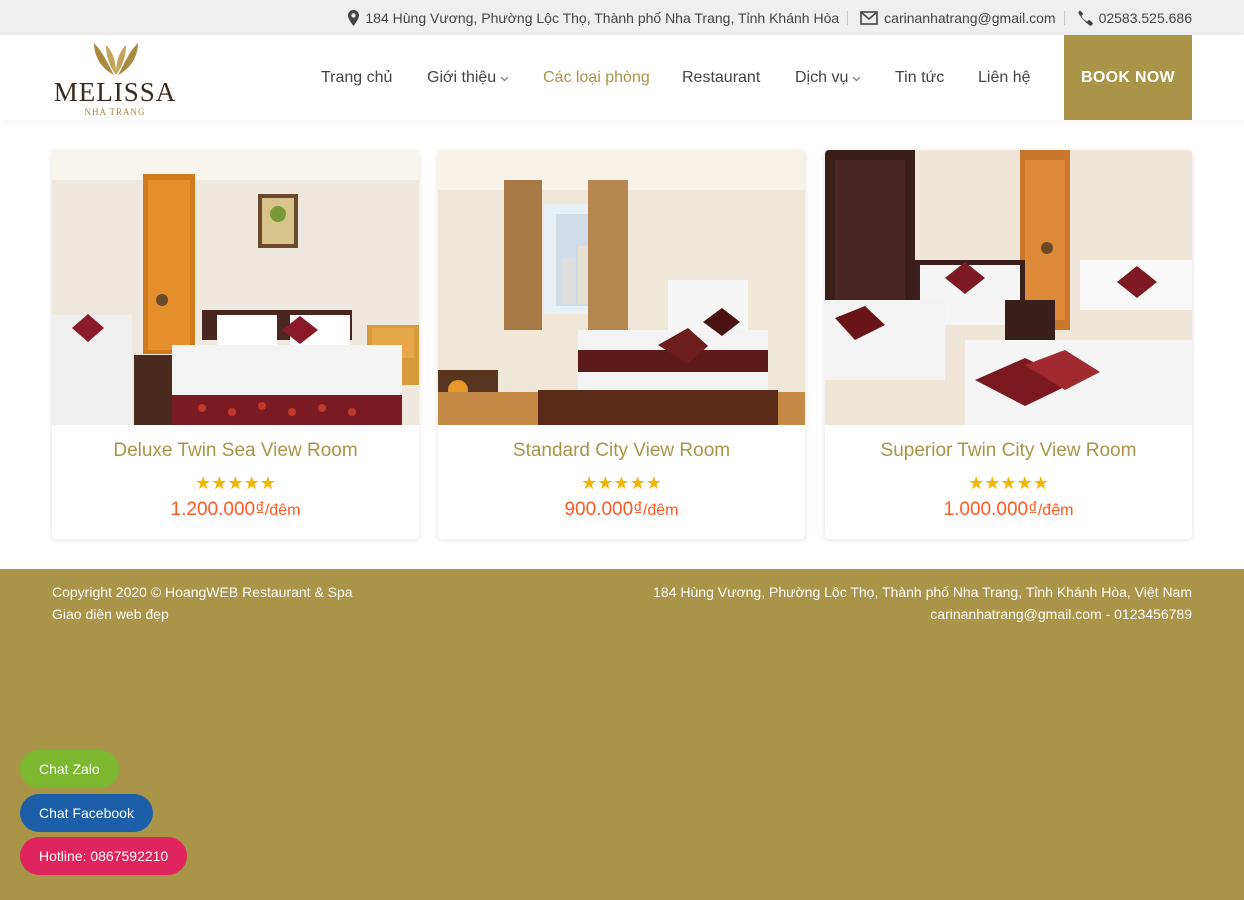  I want to click on top-email-text: carinanhatrang@gmail.com, so click(970, 17).